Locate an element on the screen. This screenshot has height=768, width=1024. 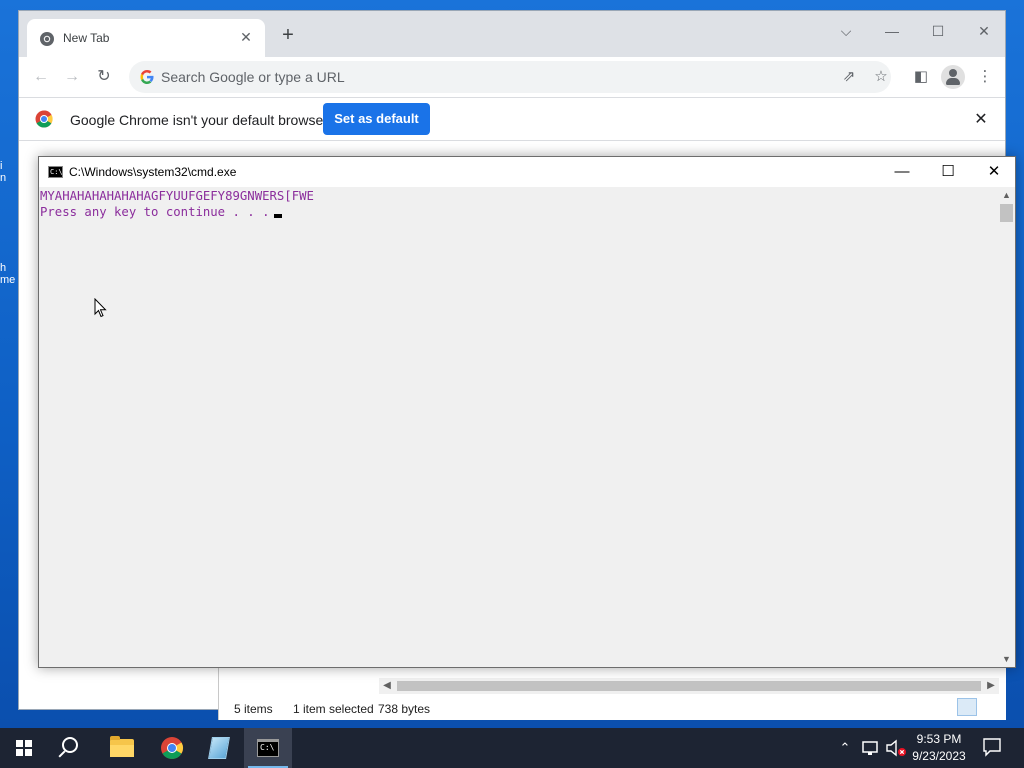
cmd-close-button: ✕ is located at coordinates (994, 172).